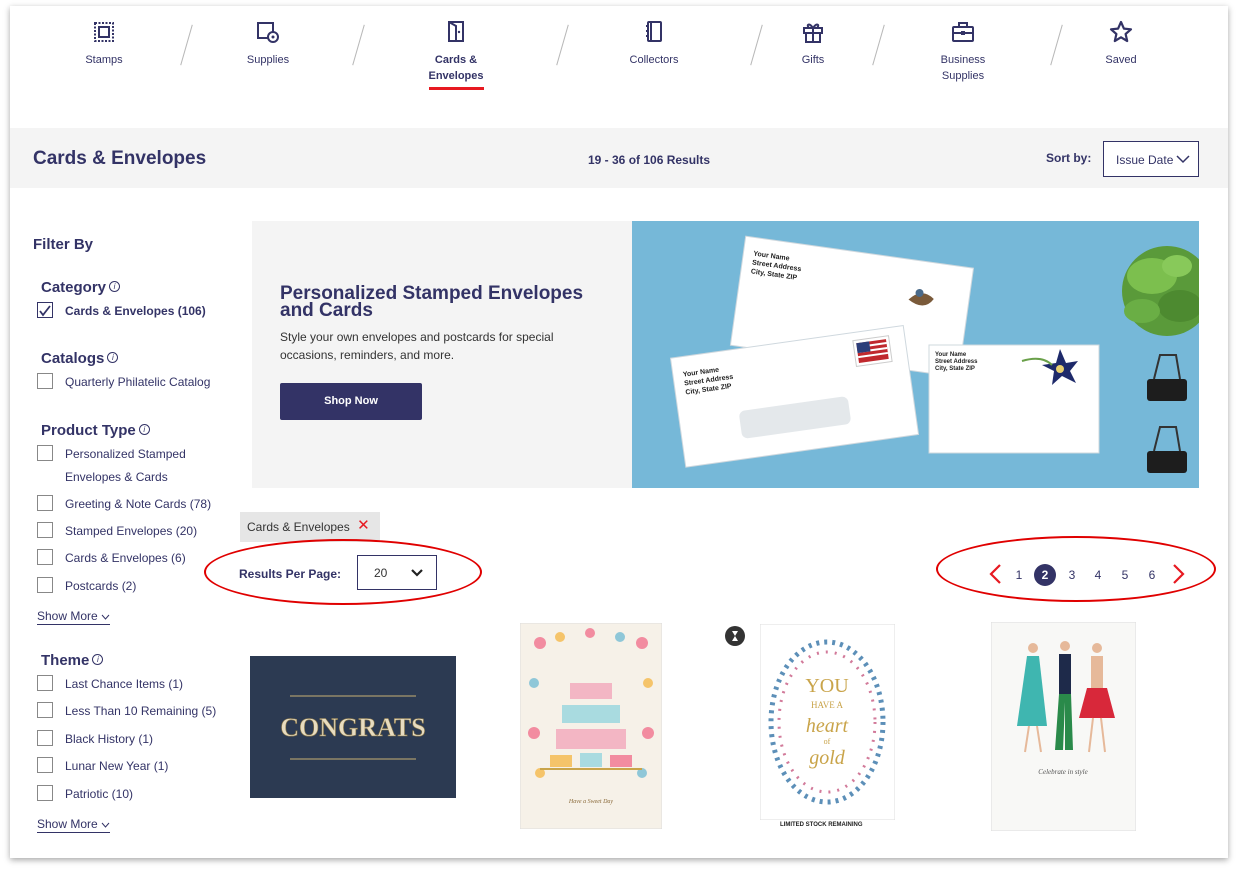  I want to click on product-heart-of-gold-card: YOU HAVE A heart of gold, so click(827, 722).